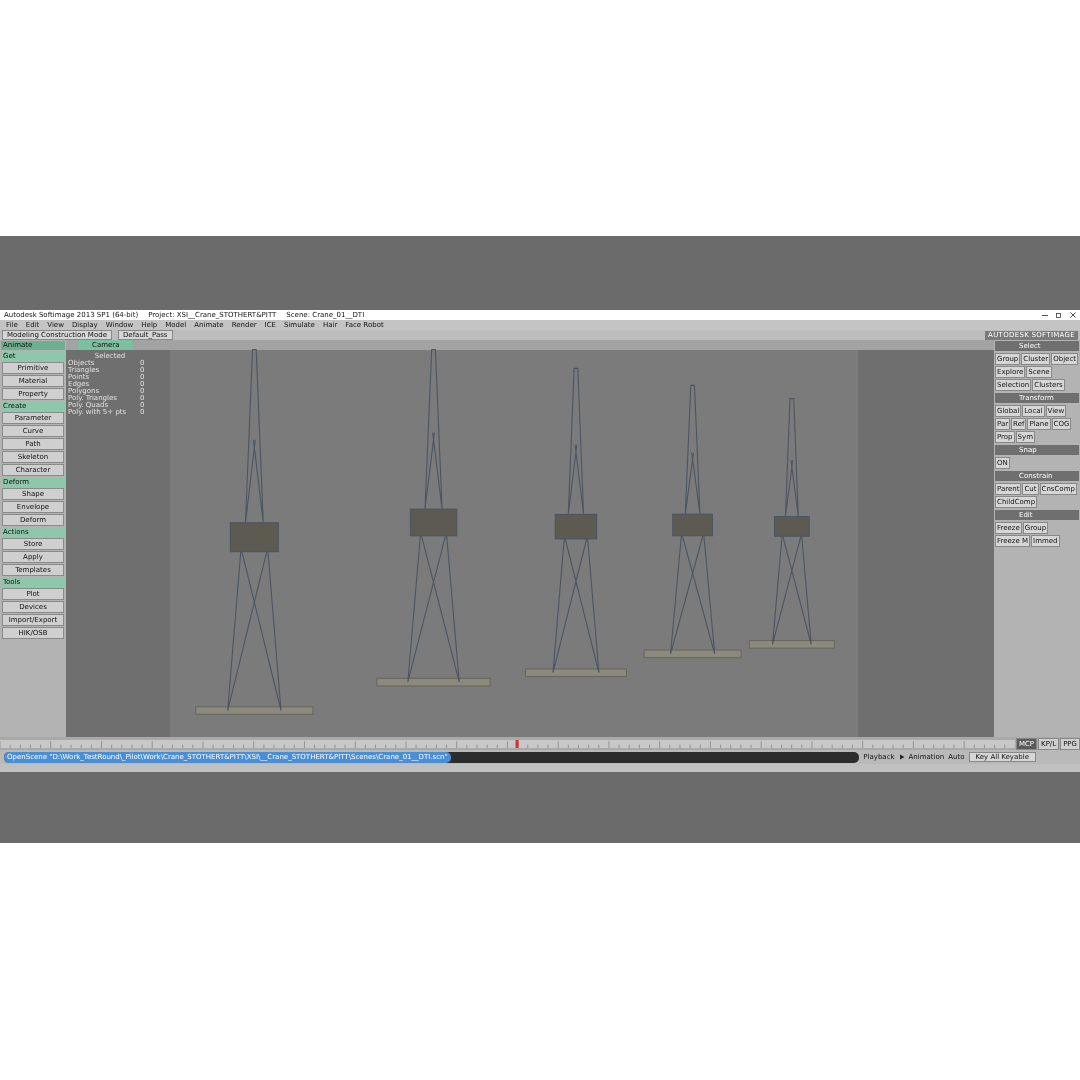  I want to click on close-icon, so click(1073, 315).